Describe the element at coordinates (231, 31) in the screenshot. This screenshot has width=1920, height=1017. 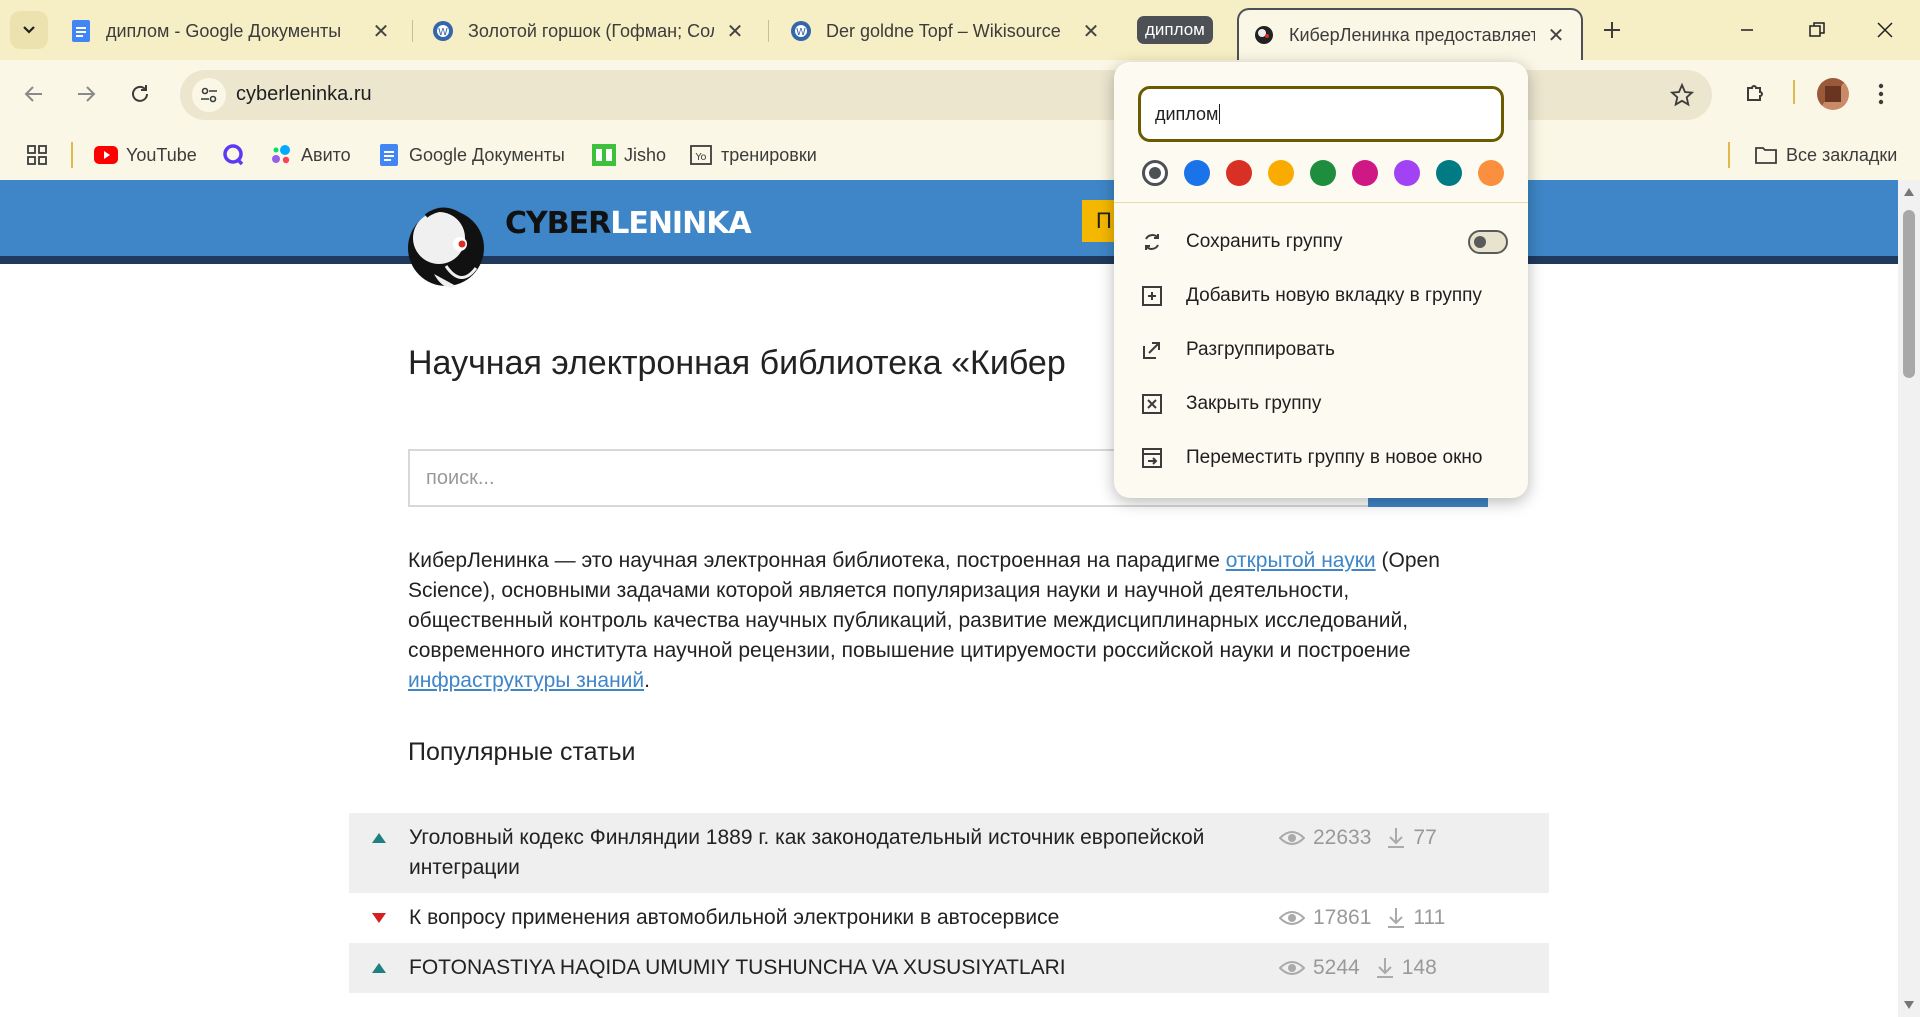
I see `tab-diplom-docs: диплом - Google Документы ✕` at that location.